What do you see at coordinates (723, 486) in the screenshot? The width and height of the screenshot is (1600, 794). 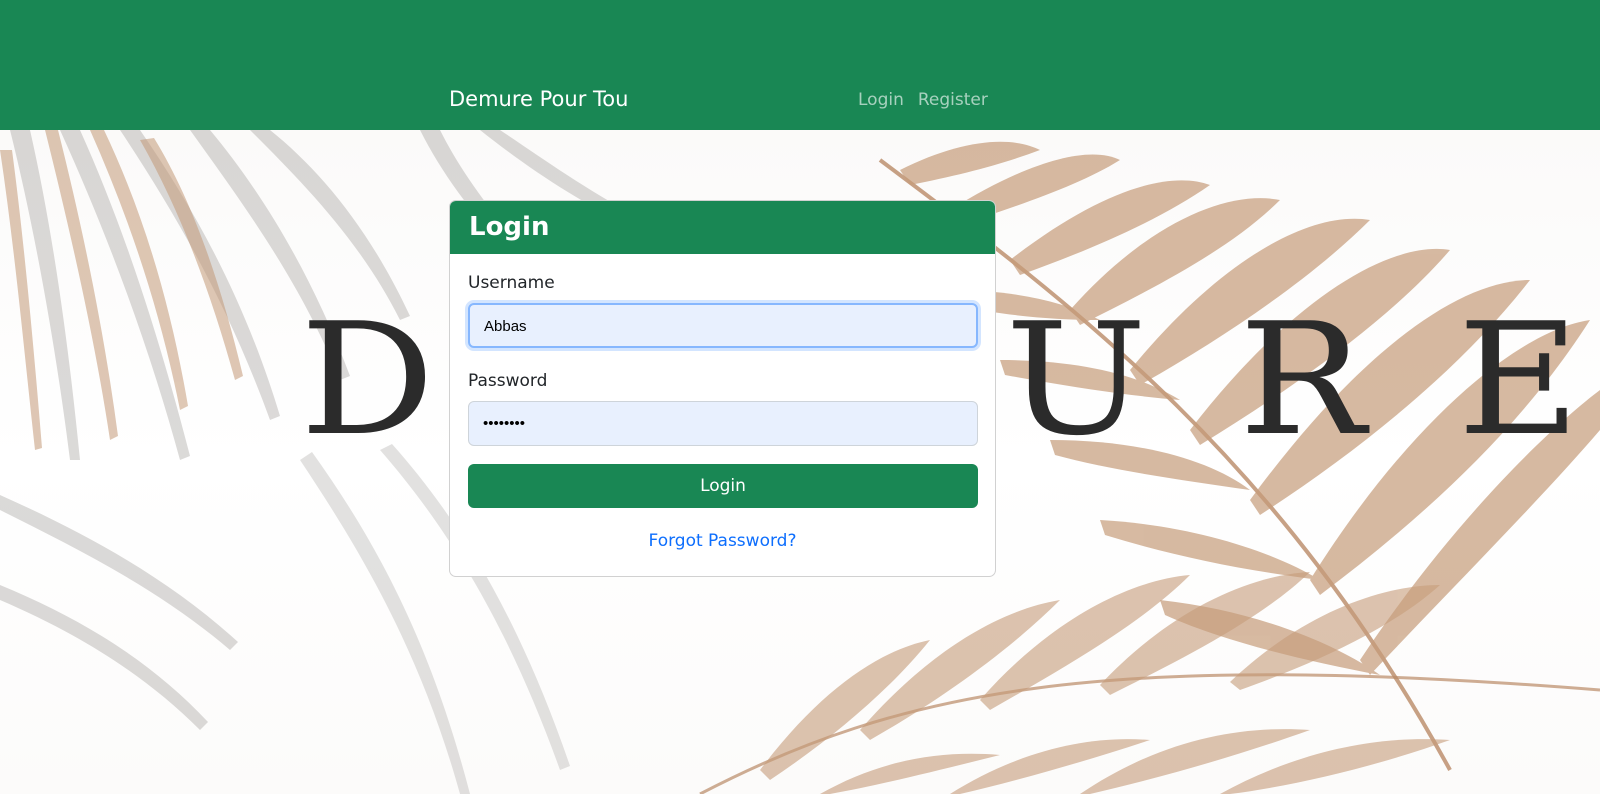 I see `login-submit-button: Login` at bounding box center [723, 486].